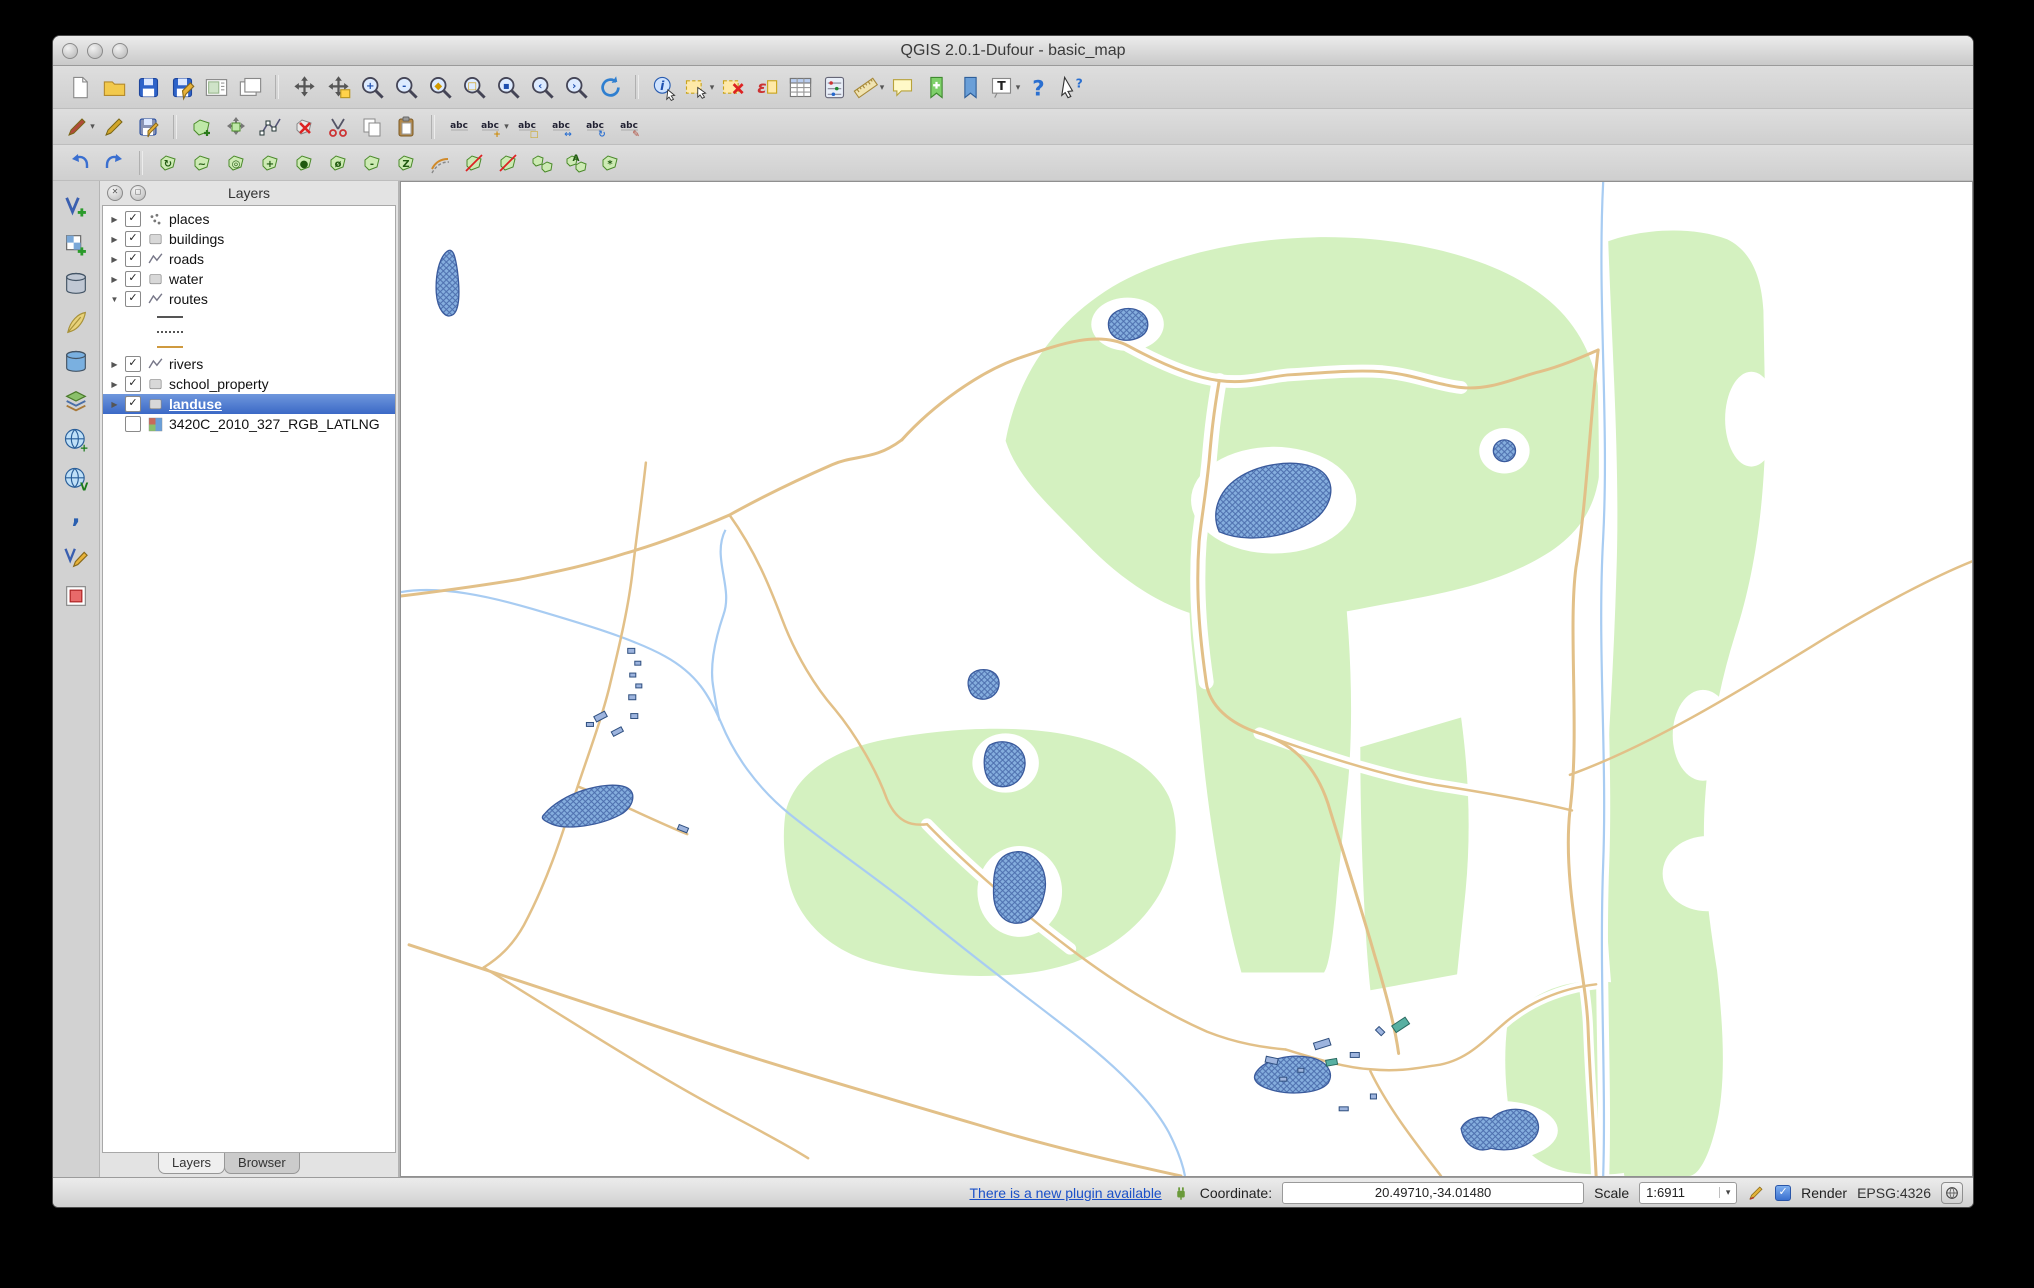 This screenshot has width=2034, height=1288. Describe the element at coordinates (834, 87) in the screenshot. I see `field-calculator-button` at that location.